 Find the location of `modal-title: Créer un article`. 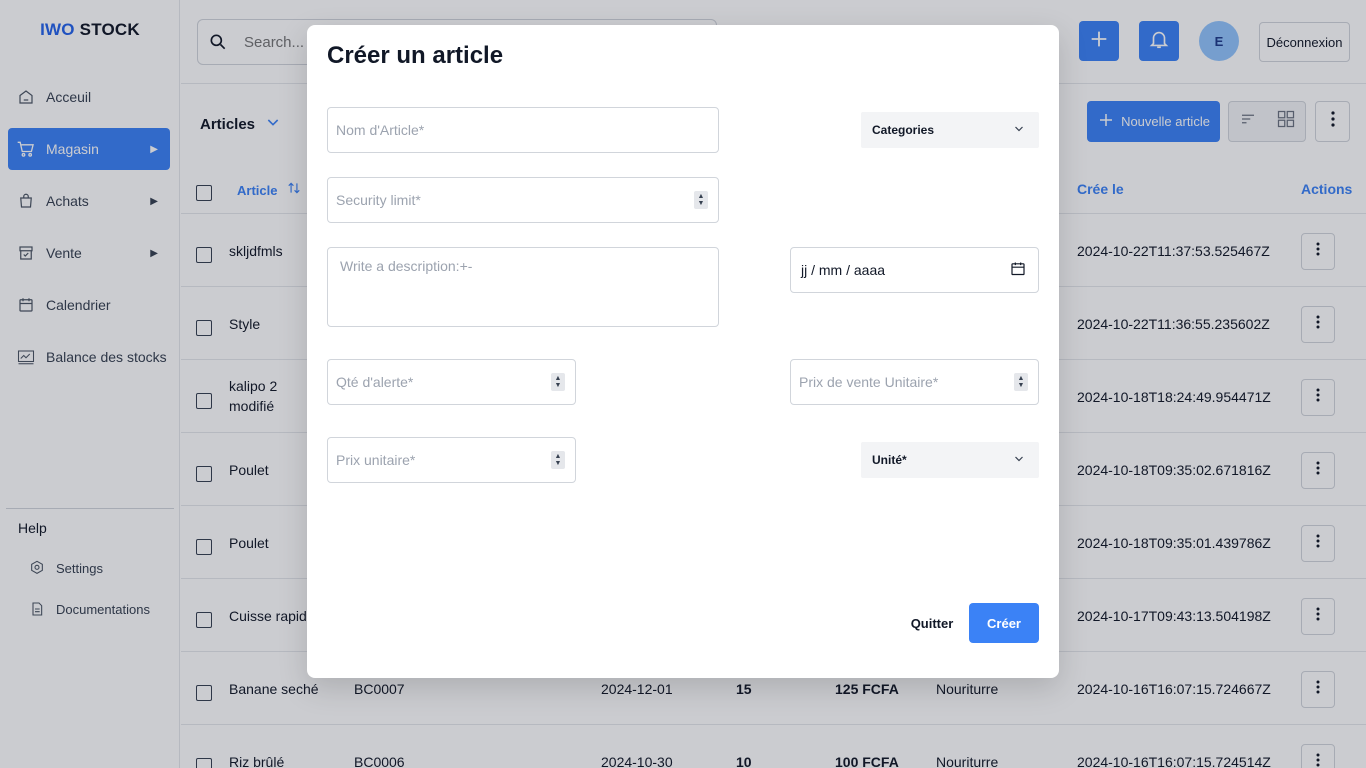

modal-title: Créer un article is located at coordinates (415, 55).